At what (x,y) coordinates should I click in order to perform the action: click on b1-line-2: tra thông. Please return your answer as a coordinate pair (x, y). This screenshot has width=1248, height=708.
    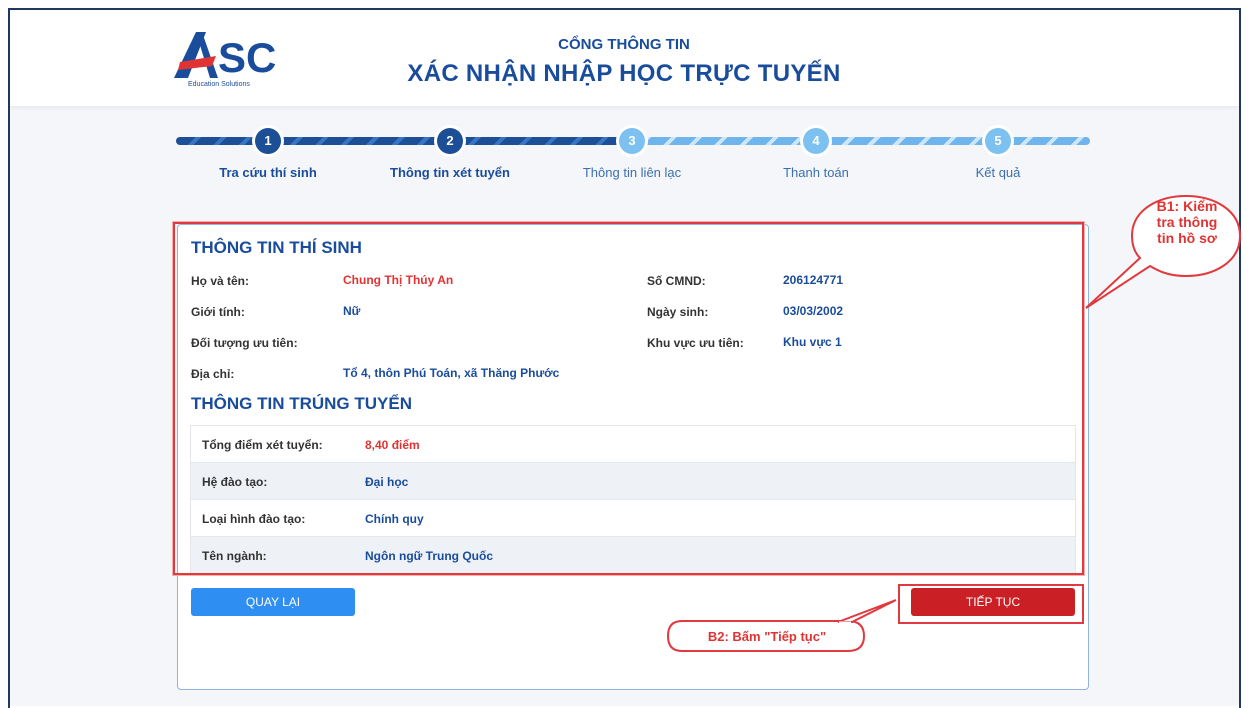
    Looking at the image, I should click on (1187, 222).